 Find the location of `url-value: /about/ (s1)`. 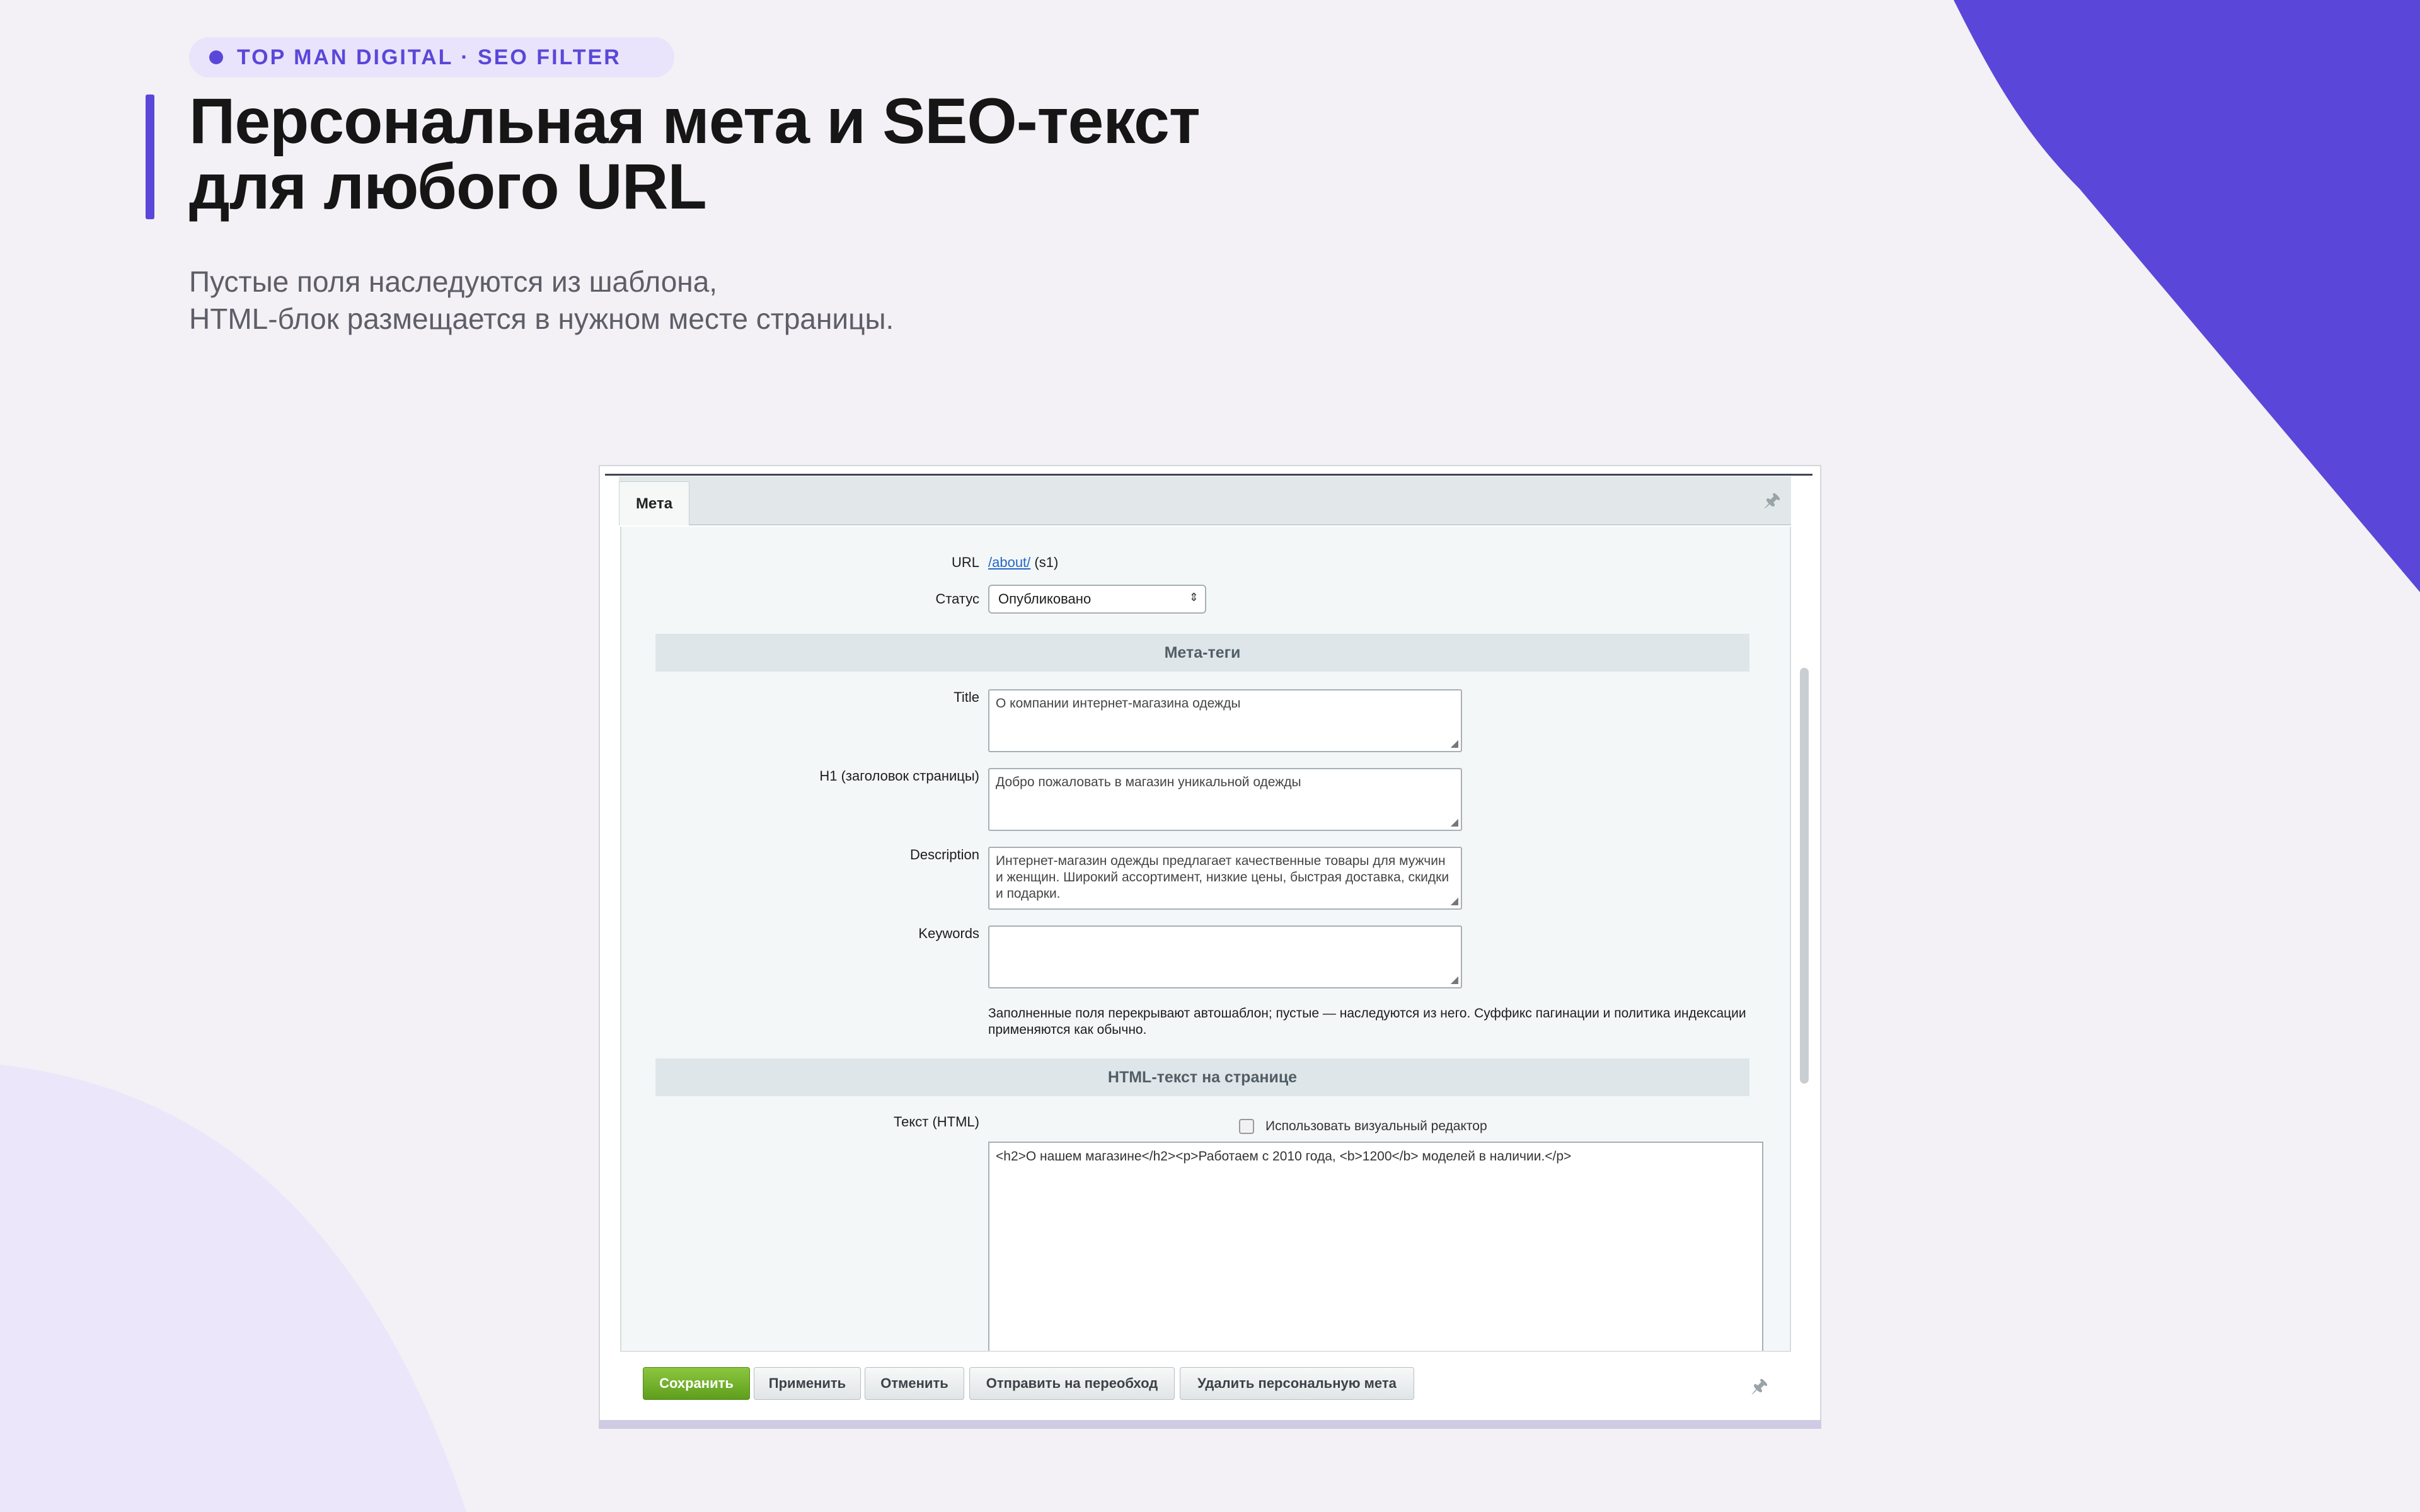

url-value: /about/ (s1) is located at coordinates (1023, 562).